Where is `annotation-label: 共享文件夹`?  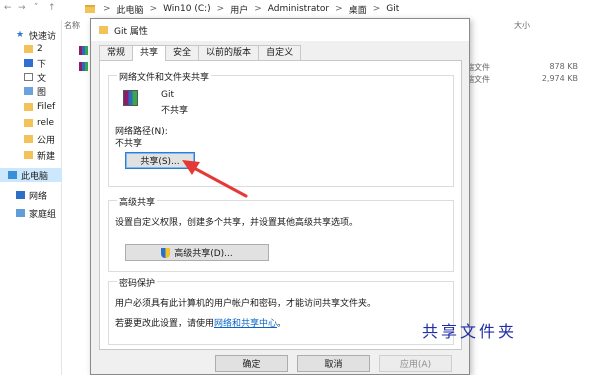 annotation-label: 共享文件夹 is located at coordinates (470, 331).